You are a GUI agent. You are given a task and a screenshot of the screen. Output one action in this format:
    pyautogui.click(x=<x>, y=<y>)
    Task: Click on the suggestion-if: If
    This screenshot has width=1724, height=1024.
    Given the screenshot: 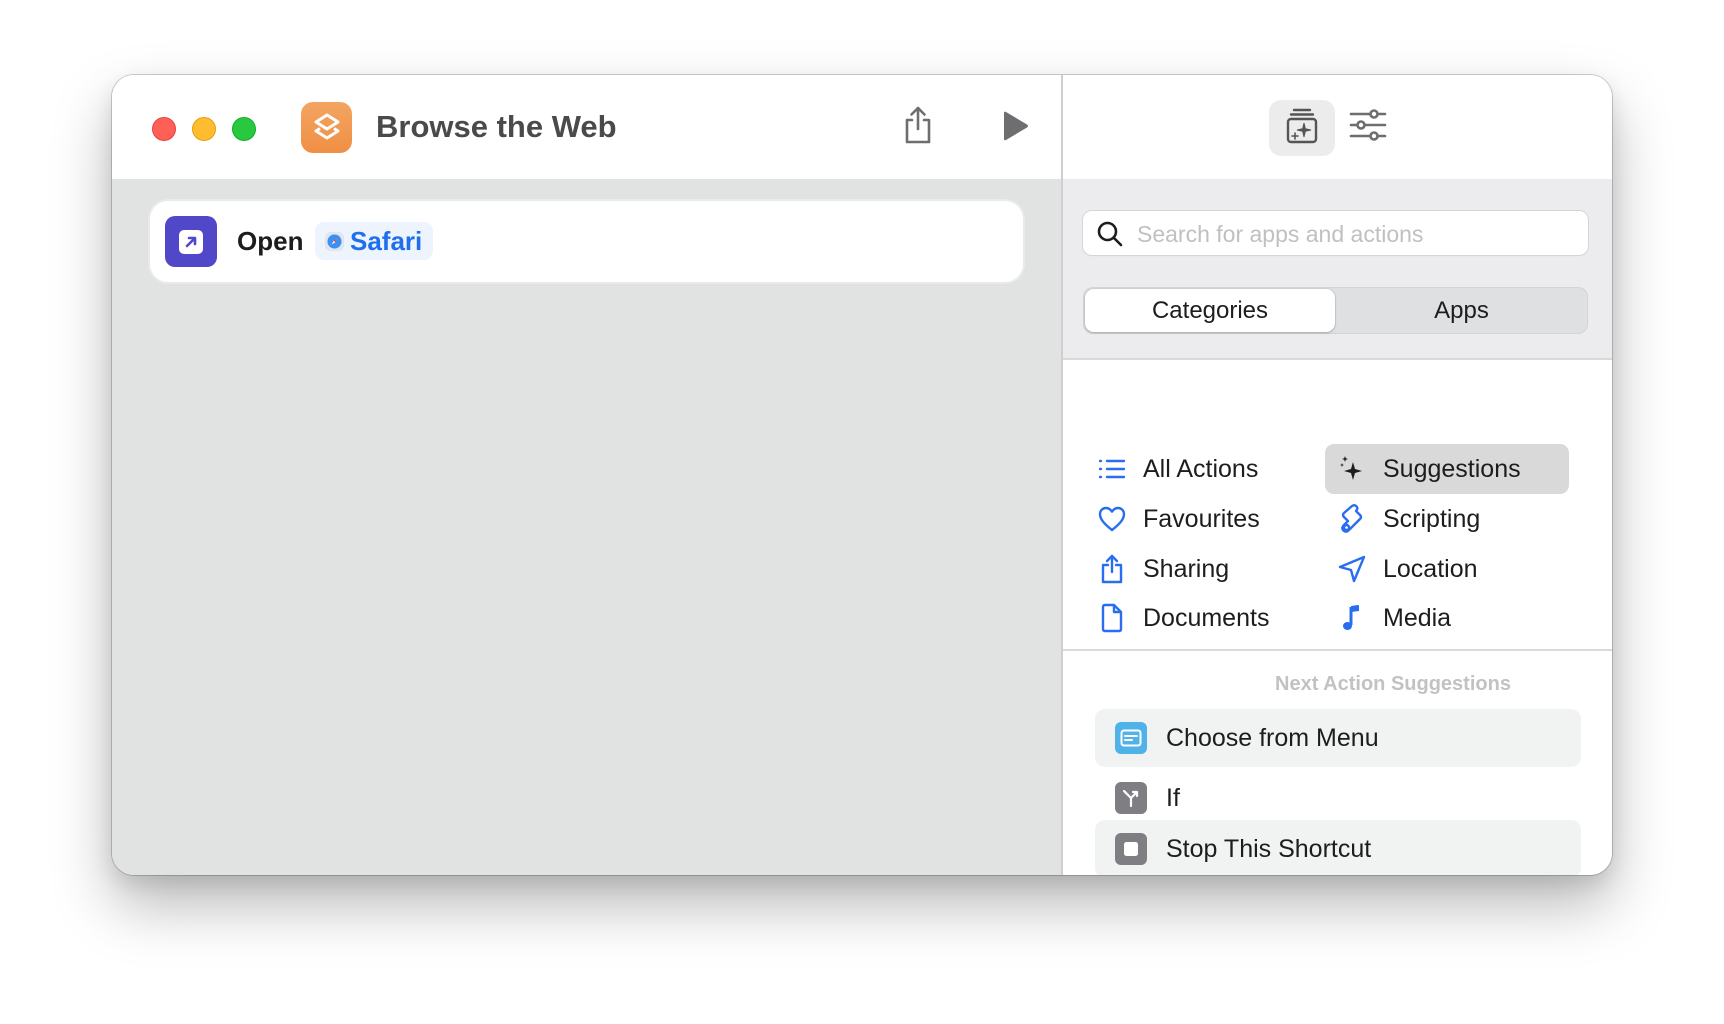 What is the action you would take?
    pyautogui.click(x=1338, y=798)
    